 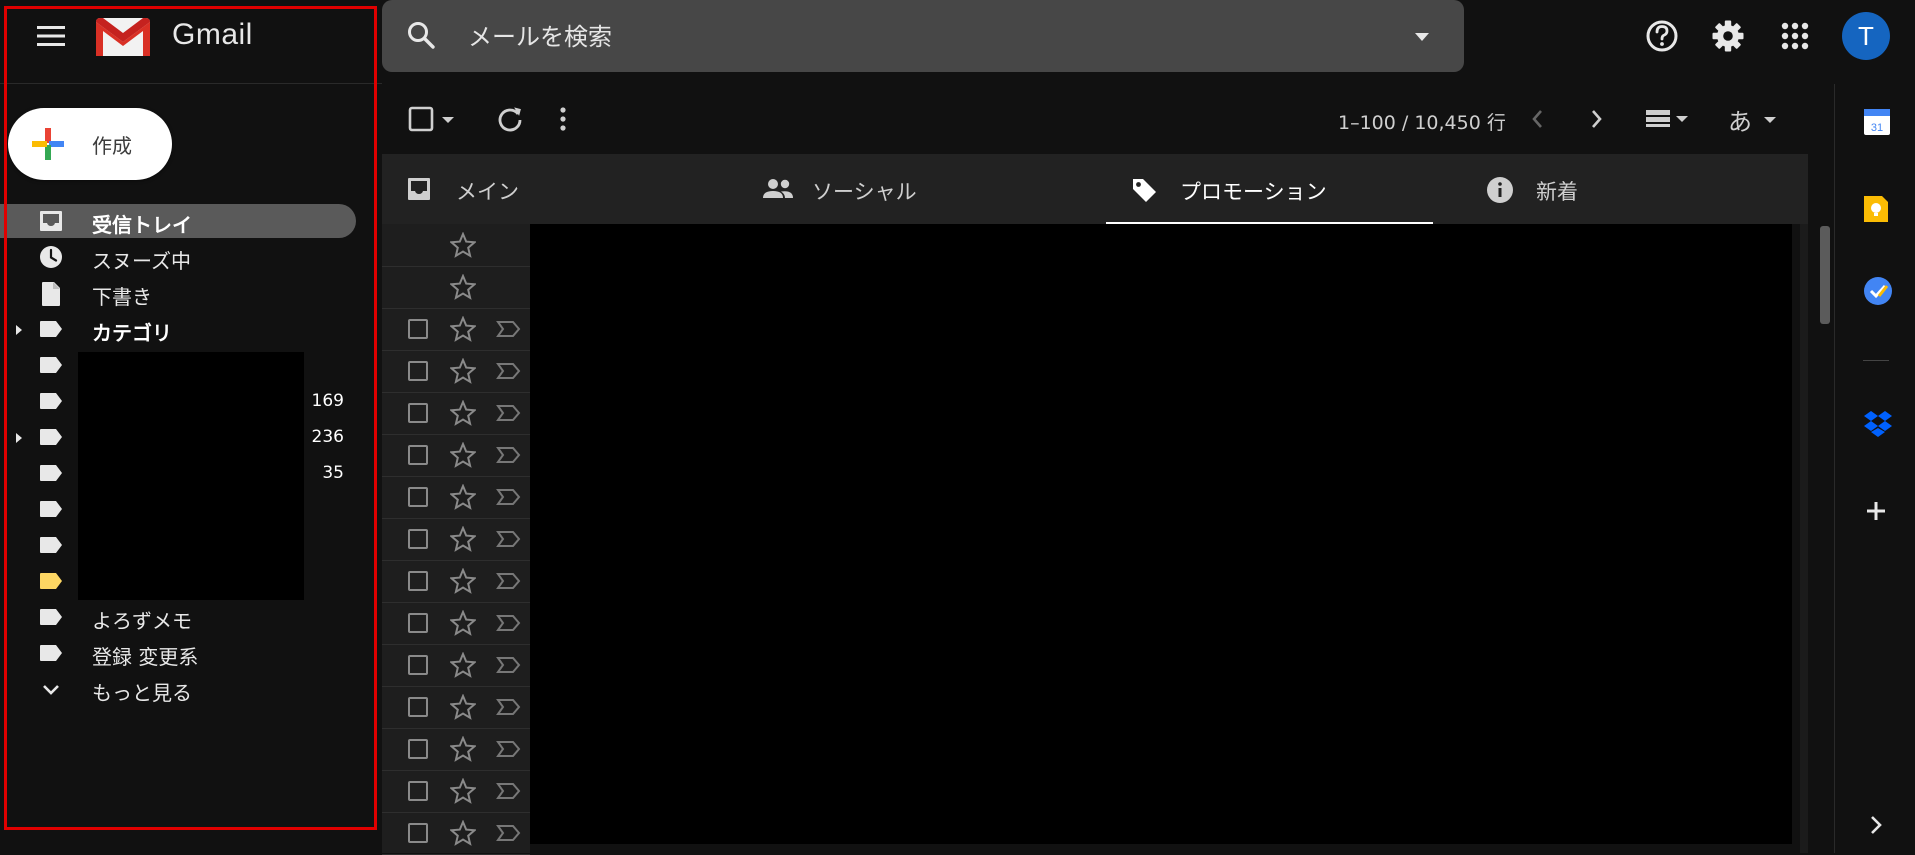 What do you see at coordinates (178, 293) in the screenshot?
I see `sidebar-item-drafts: 下書き` at bounding box center [178, 293].